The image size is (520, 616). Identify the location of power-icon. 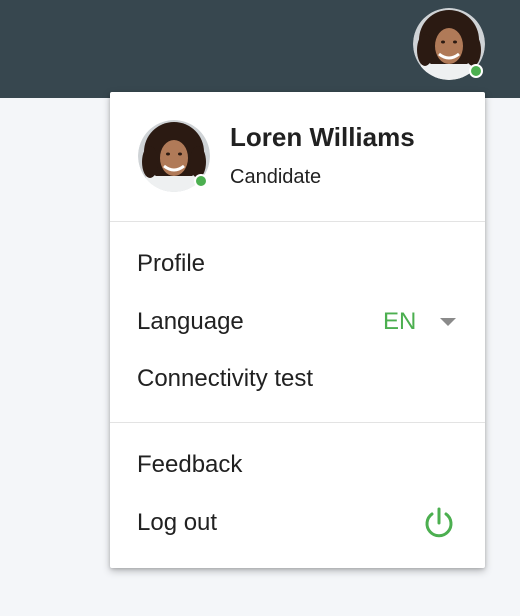
(439, 523).